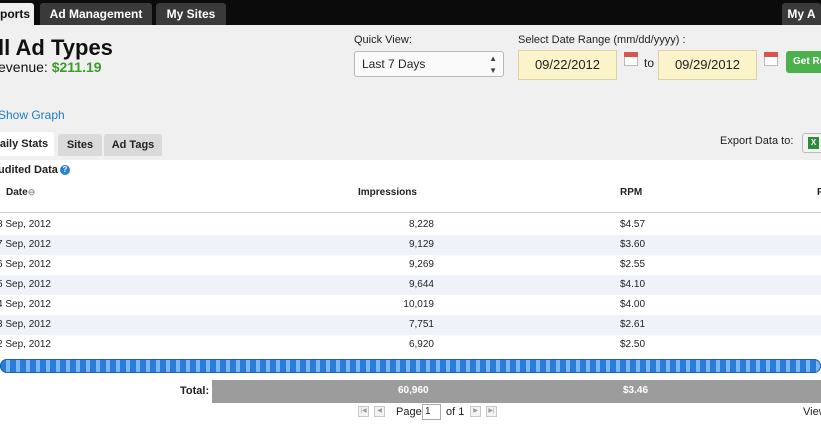  I want to click on view-label: View, so click(812, 412).